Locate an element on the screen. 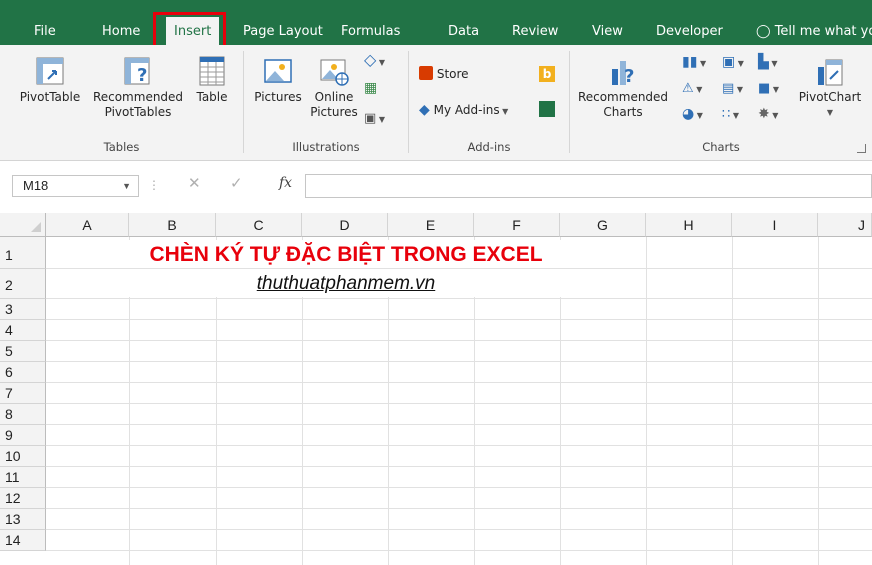 The width and height of the screenshot is (872, 565). hierarchy-chart-icon: ▣ is located at coordinates (729, 62).